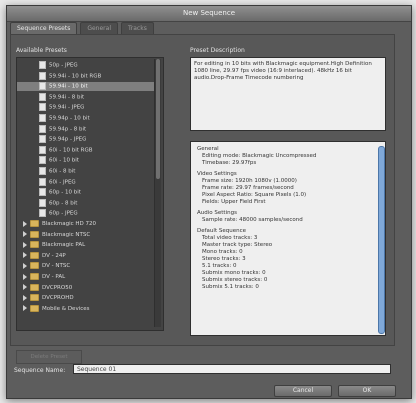 This screenshot has height=403, width=416. Describe the element at coordinates (232, 369) in the screenshot. I see `sequence-name-input: Sequence 01` at that location.